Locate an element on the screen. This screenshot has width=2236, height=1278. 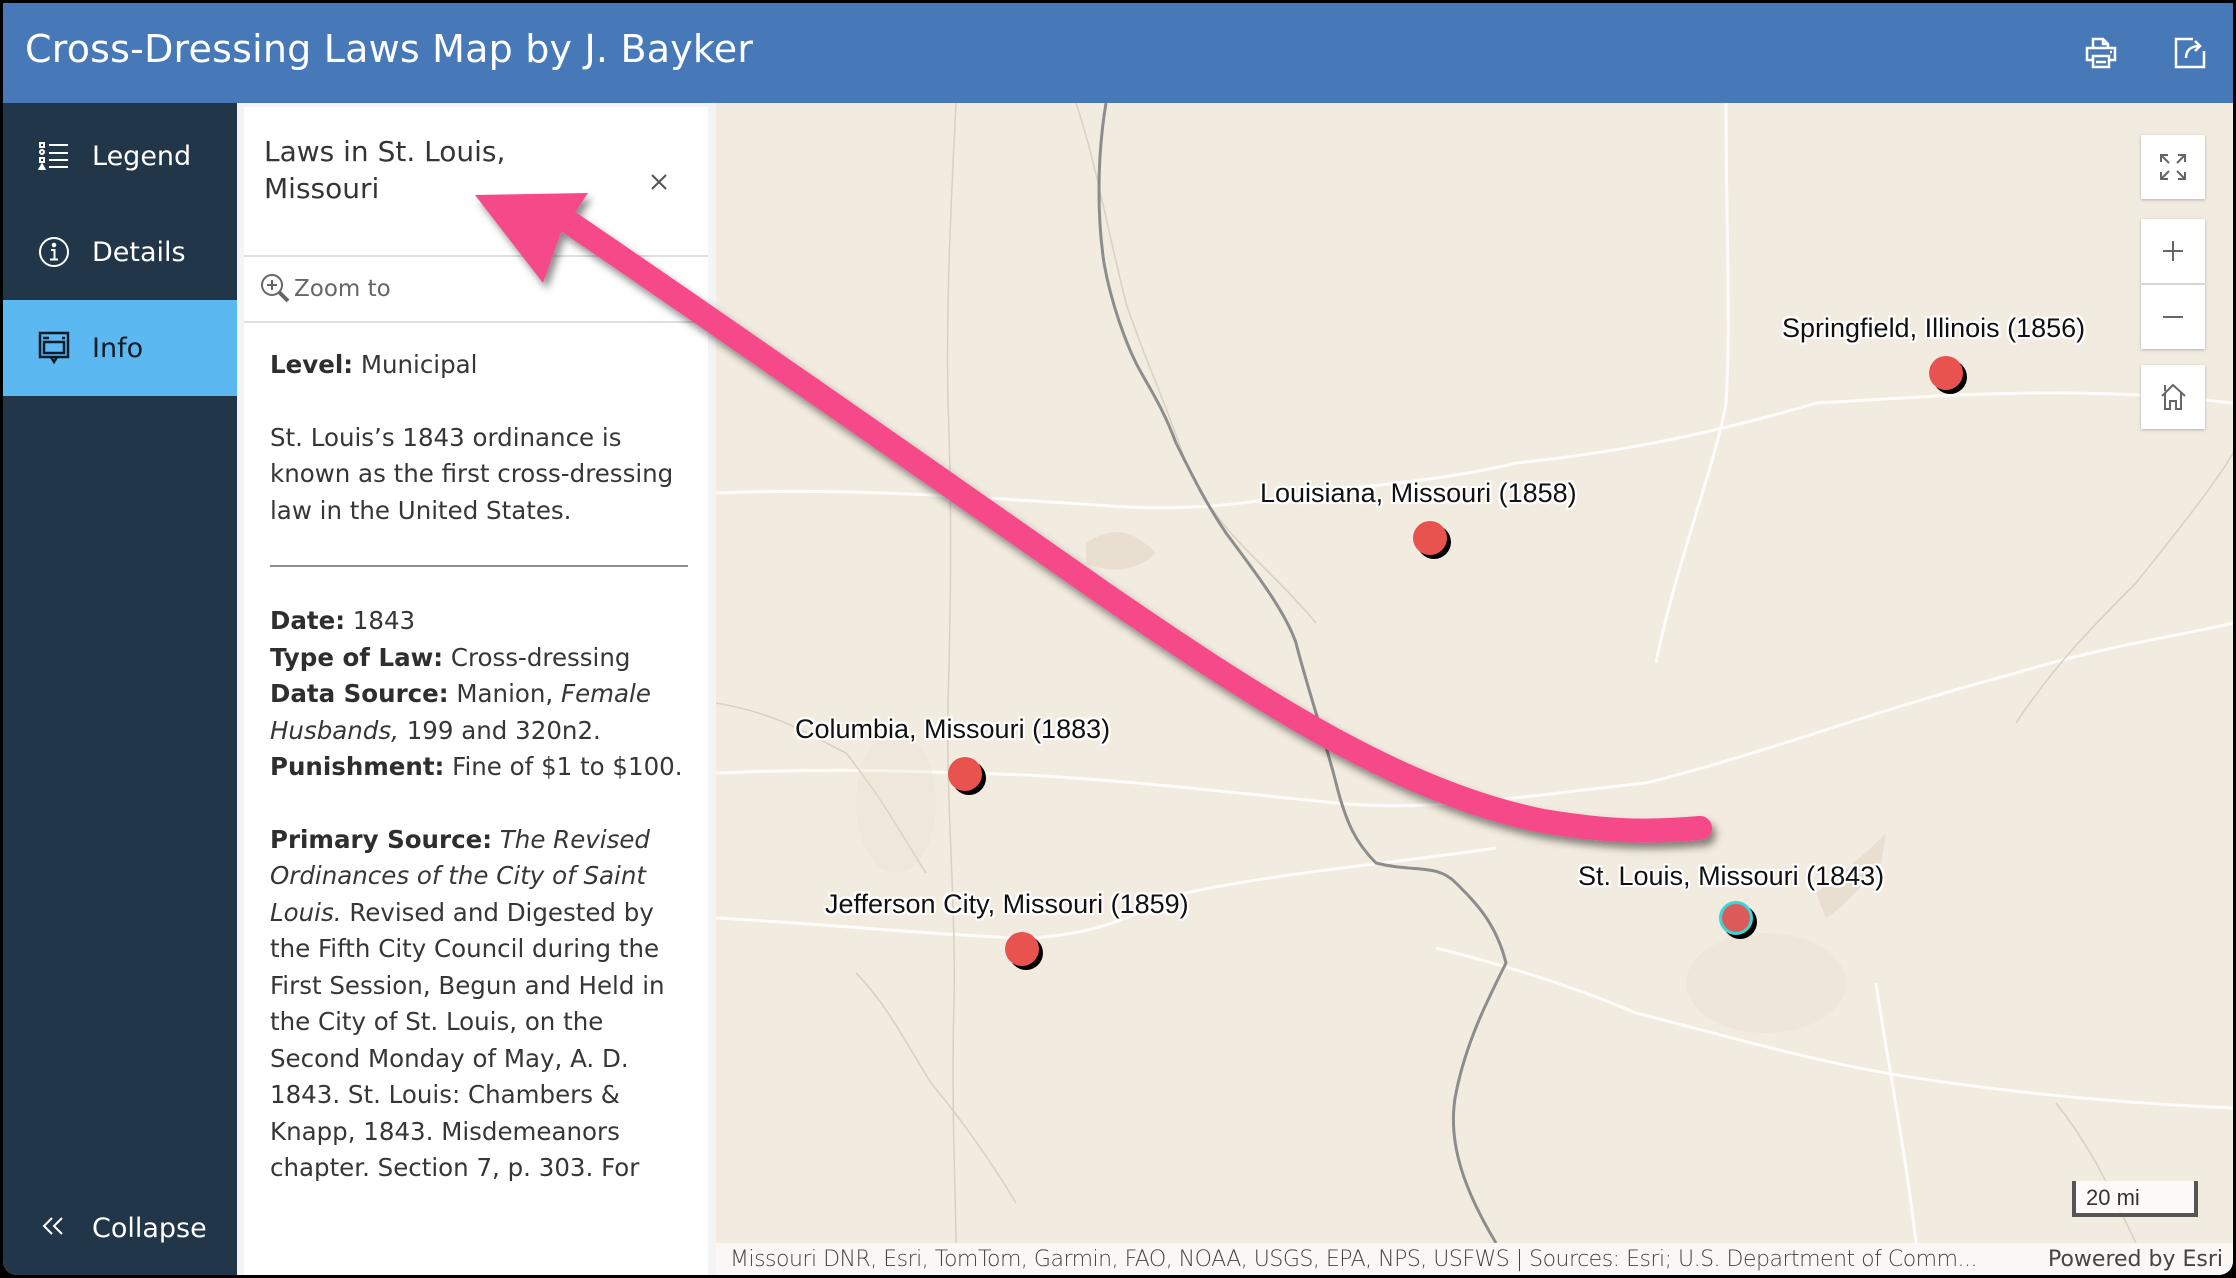
fullscreen-control is located at coordinates (2173, 167).